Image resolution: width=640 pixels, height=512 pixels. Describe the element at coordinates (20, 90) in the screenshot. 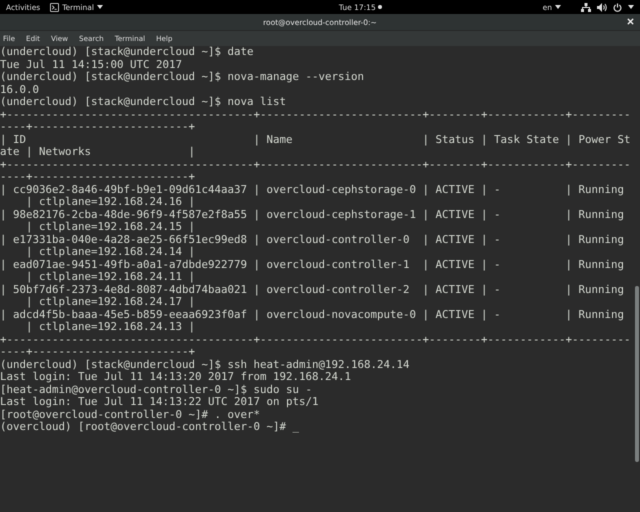

I see `terminal-line: 16.0.0` at that location.